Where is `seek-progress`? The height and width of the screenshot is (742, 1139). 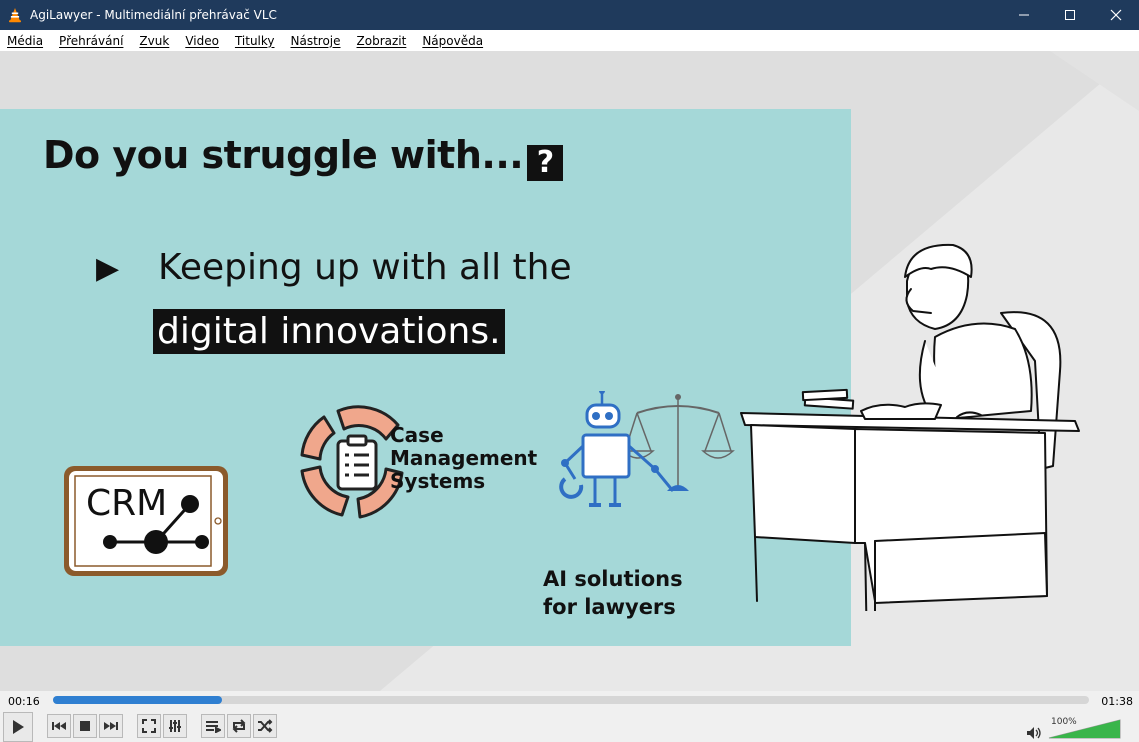
seek-progress is located at coordinates (137, 700).